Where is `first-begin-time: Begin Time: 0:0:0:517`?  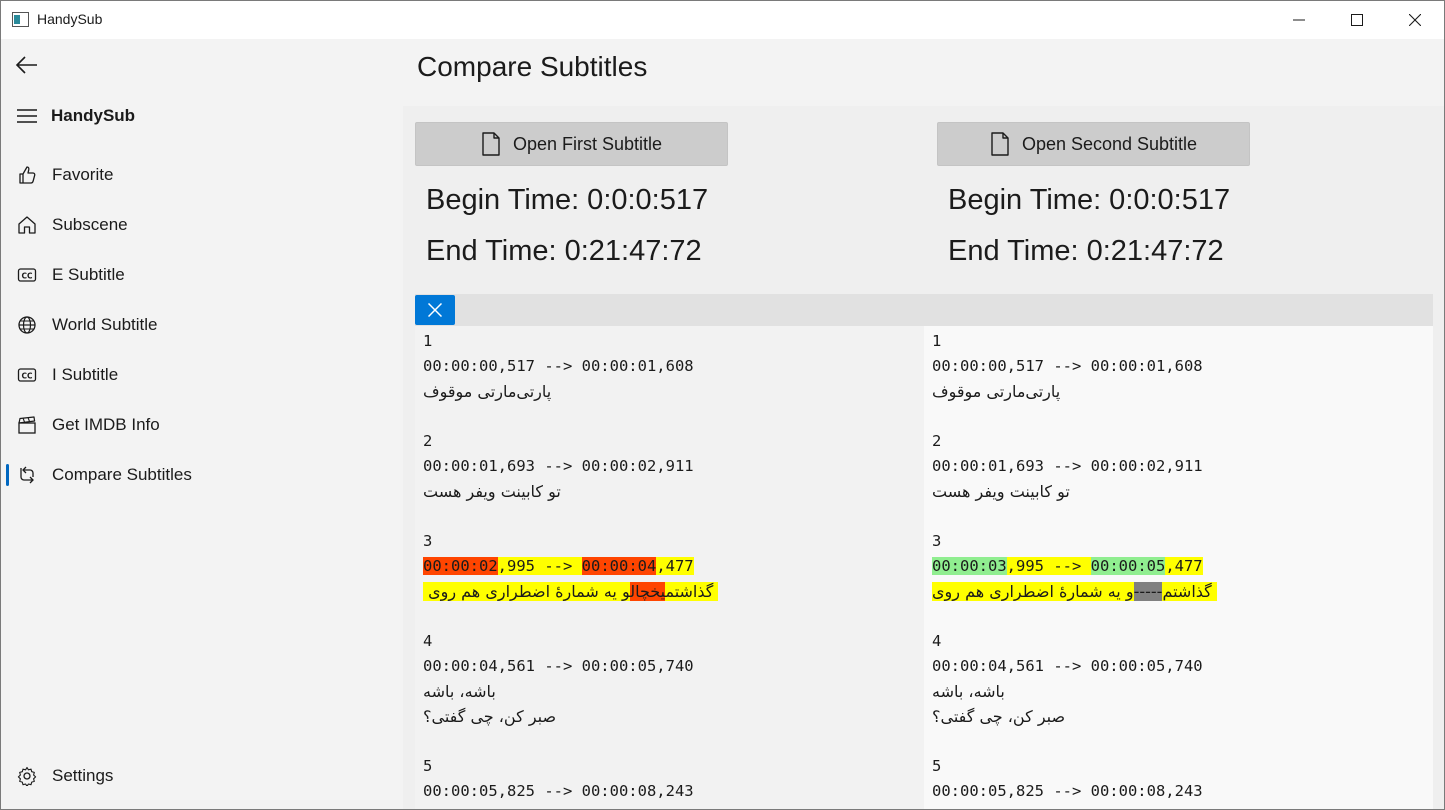 first-begin-time: Begin Time: 0:0:0:517 is located at coordinates (567, 200).